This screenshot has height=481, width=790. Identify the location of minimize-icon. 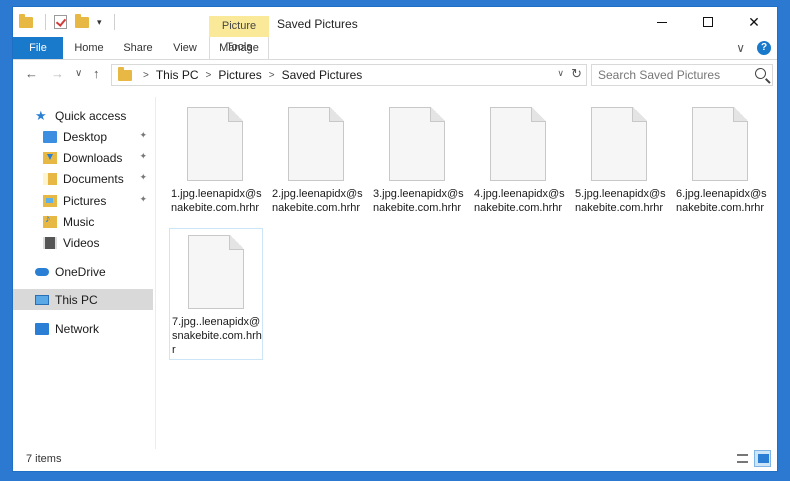
(662, 22).